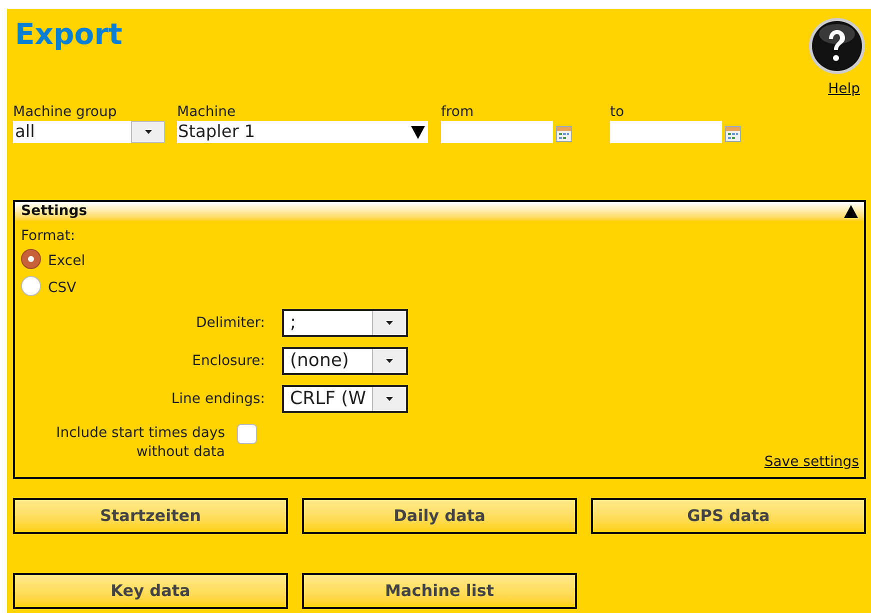 This screenshot has width=871, height=613. I want to click on field-label: Enclosure:, so click(228, 361).